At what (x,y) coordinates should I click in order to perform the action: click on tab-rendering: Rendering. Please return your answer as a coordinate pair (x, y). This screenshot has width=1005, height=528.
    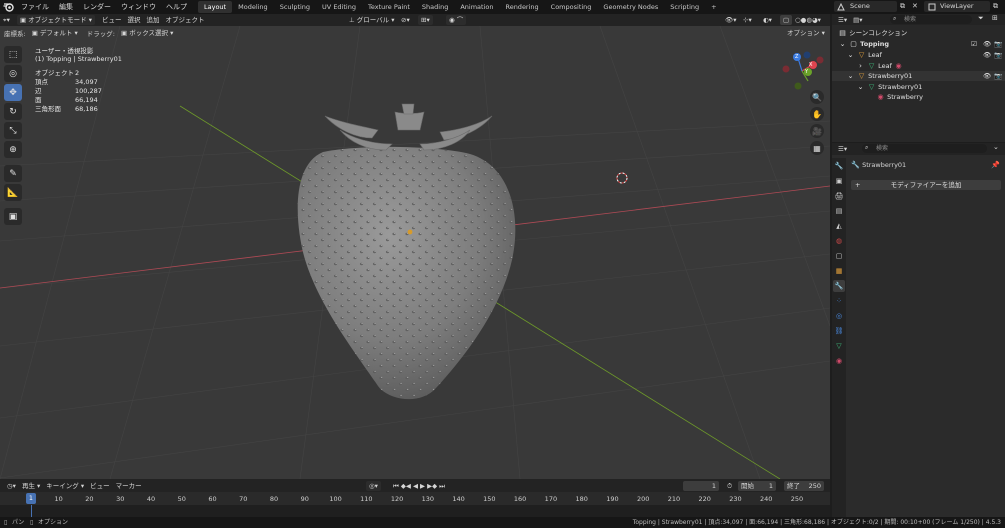
    Looking at the image, I should click on (521, 7).